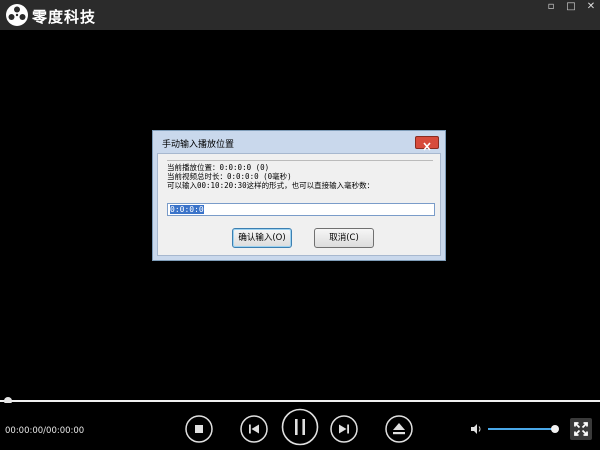 This screenshot has height=450, width=600. Describe the element at coordinates (187, 209) in the screenshot. I see `position-input-value: 0:0:0:0` at that location.